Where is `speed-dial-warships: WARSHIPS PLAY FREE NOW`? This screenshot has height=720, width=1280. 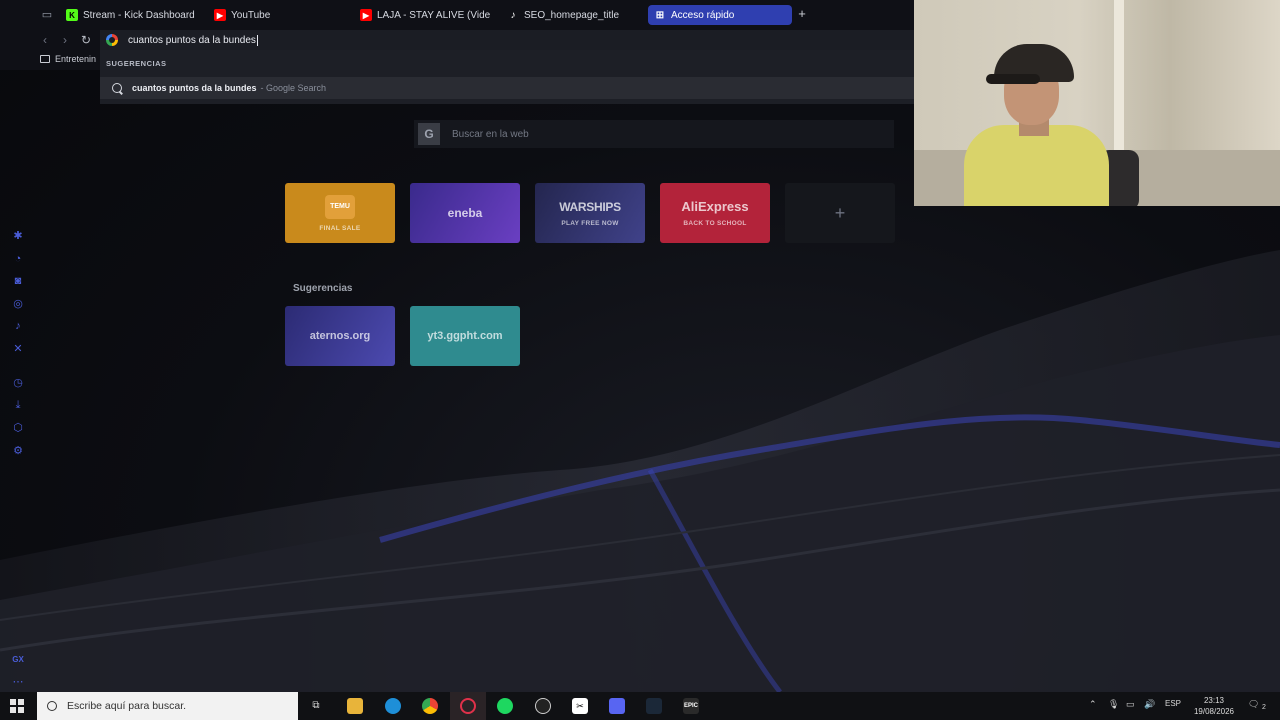
speed-dial-warships: WARSHIPS PLAY FREE NOW is located at coordinates (590, 213).